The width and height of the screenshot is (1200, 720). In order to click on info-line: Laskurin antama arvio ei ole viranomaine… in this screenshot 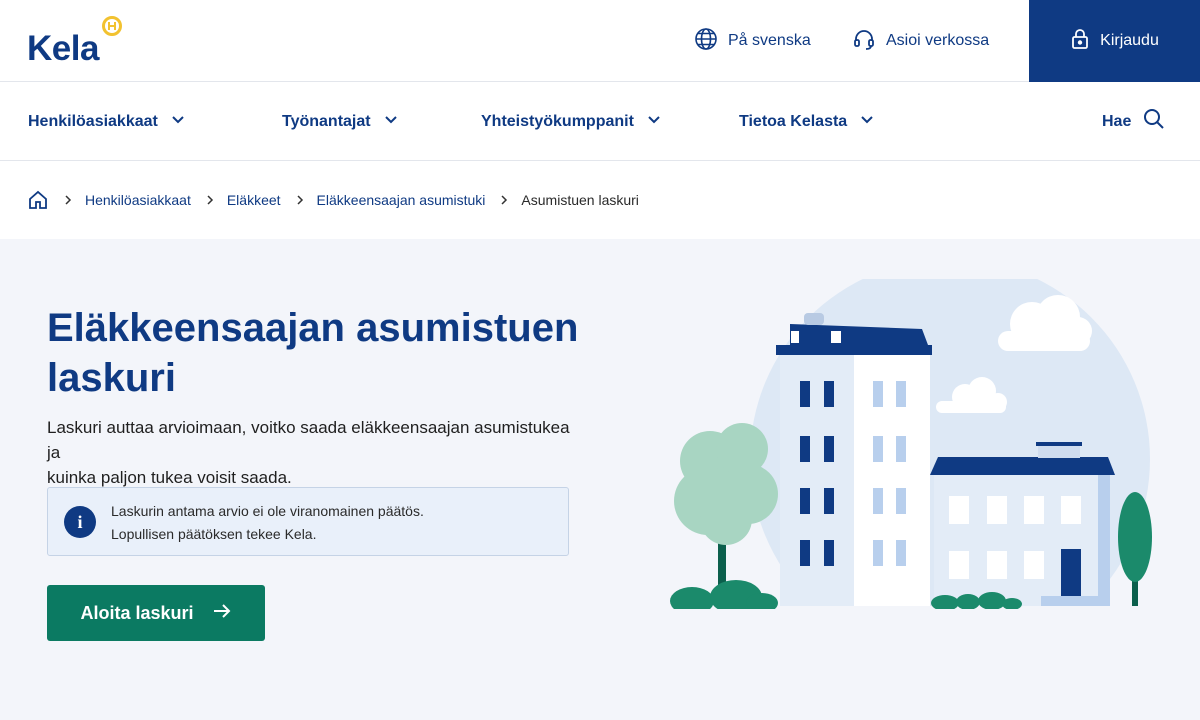, I will do `click(267, 511)`.